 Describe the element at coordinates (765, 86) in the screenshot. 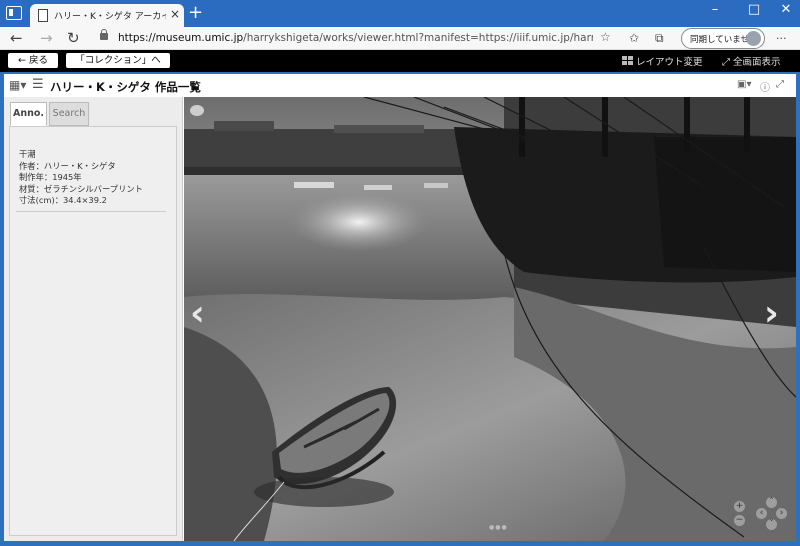

I see `info-icon: ⓘ` at that location.